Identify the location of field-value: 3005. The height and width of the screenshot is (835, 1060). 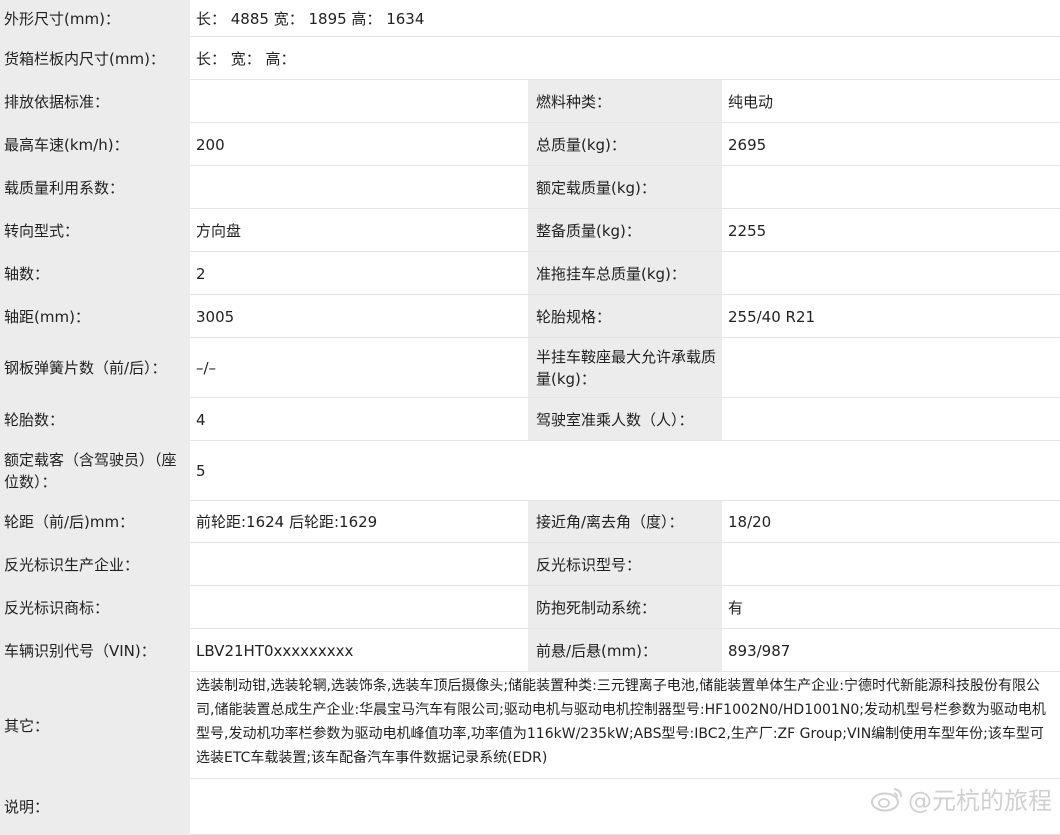
(359, 316).